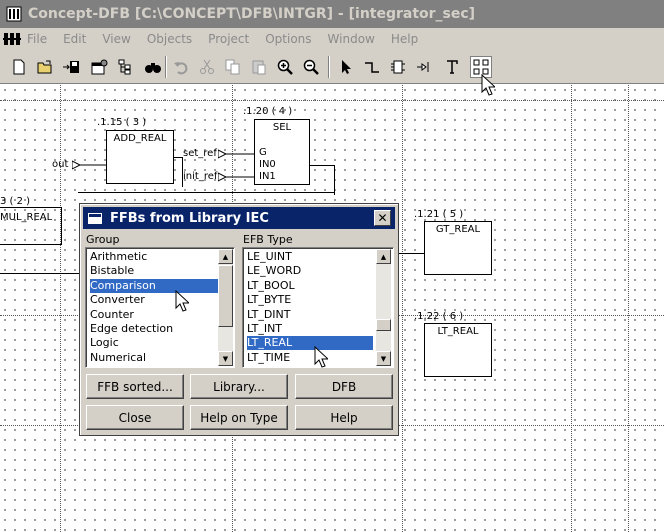  What do you see at coordinates (269, 257) in the screenshot?
I see `type-list-item: LE_UINT` at bounding box center [269, 257].